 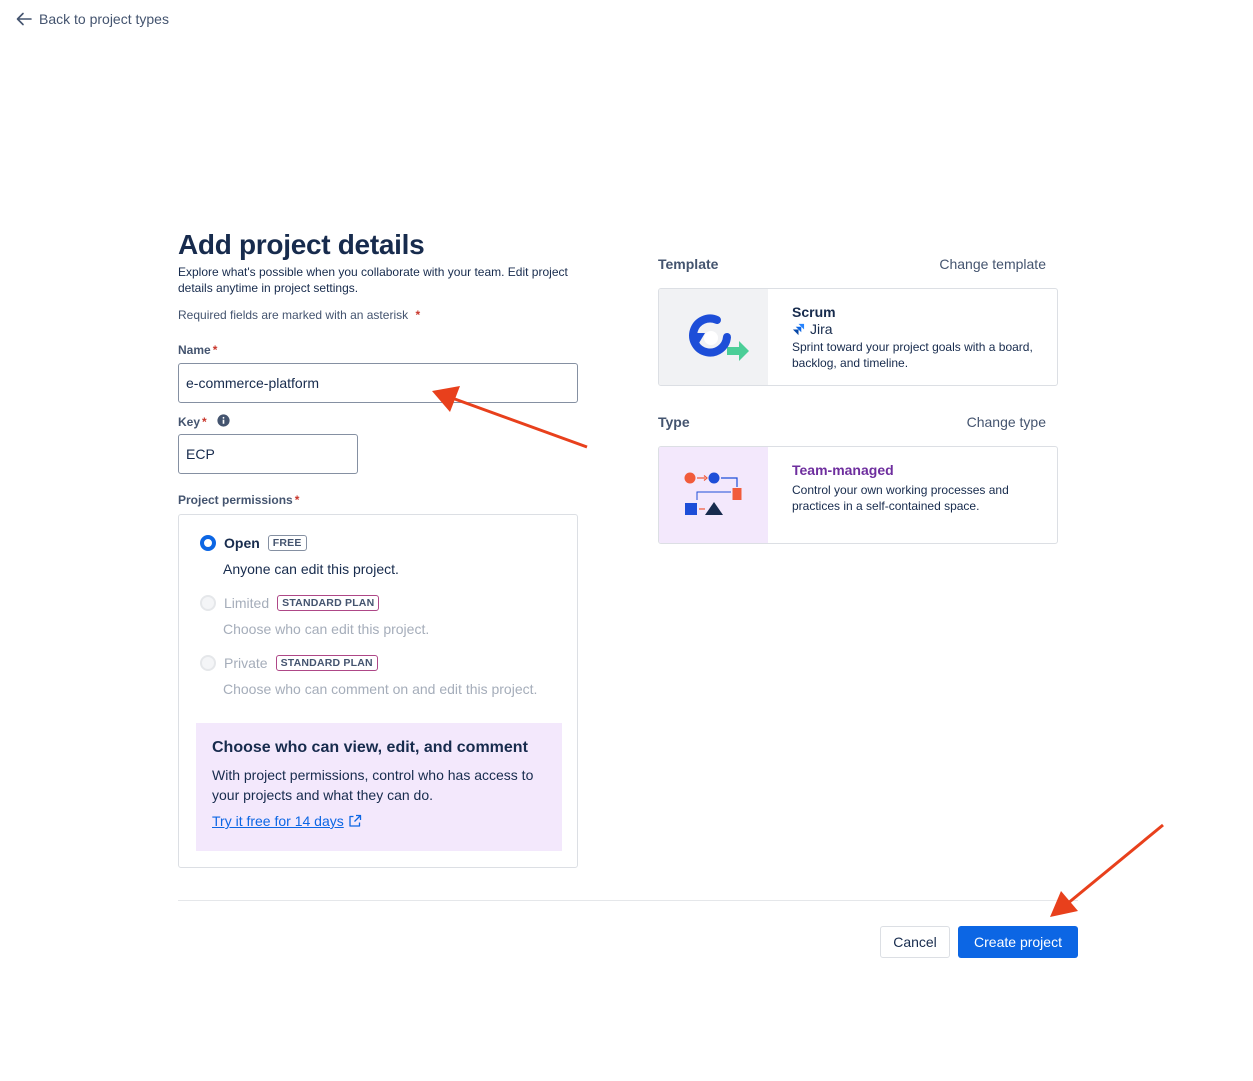 What do you see at coordinates (858, 264) in the screenshot?
I see `template-section-header: Template Change template` at bounding box center [858, 264].